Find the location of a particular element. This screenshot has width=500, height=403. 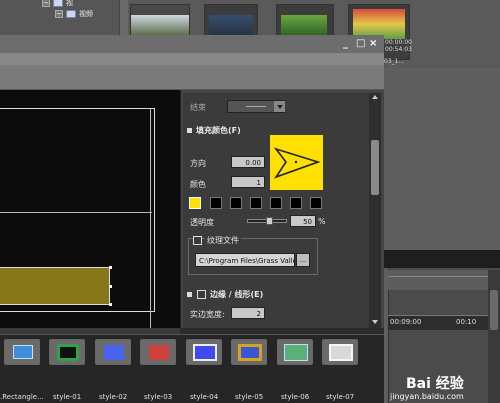

scroll-up-icon is located at coordinates (375, 97).